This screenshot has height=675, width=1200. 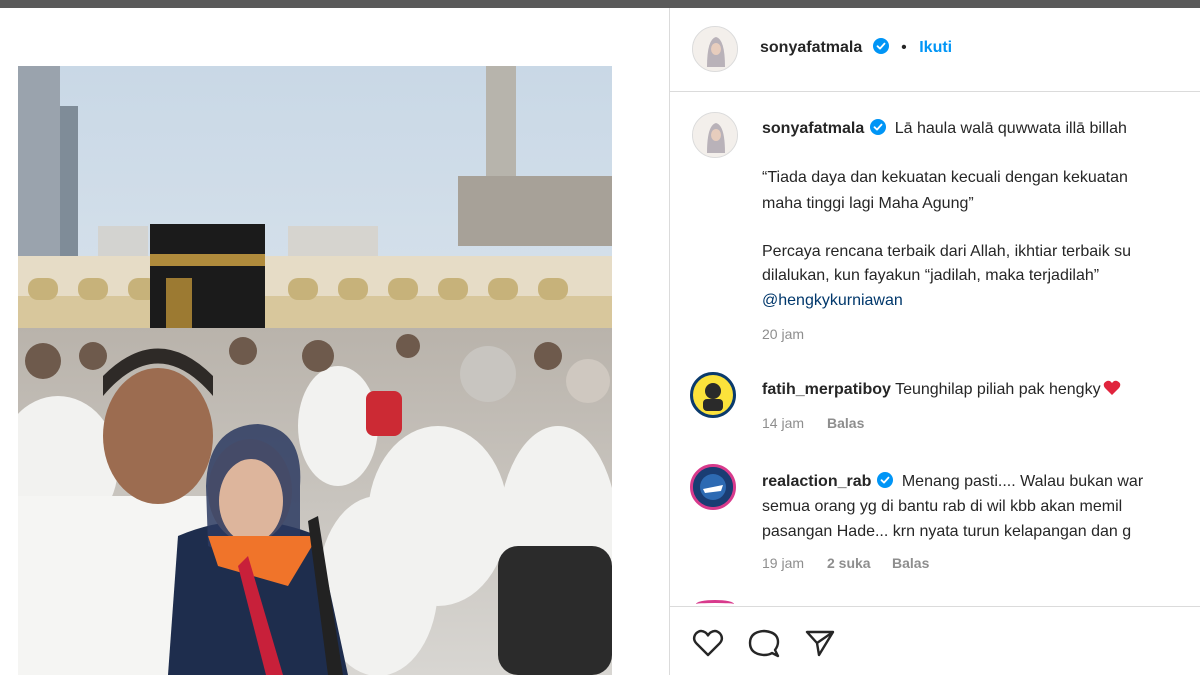 I want to click on comment-text: Menang pasti.... Walau bukan war, so click(x=1022, y=481).